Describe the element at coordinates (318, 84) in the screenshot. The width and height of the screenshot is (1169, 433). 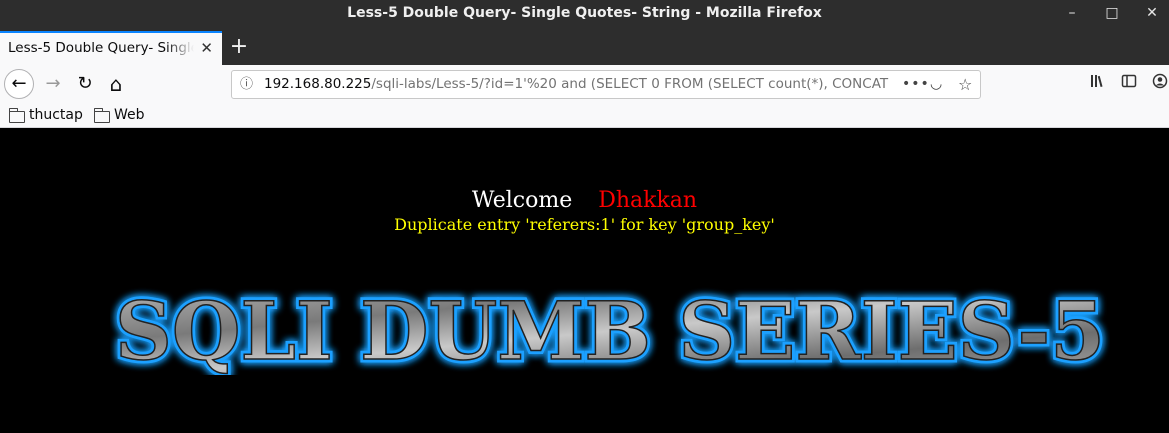
I see `url-host: 192.168.80.225` at that location.